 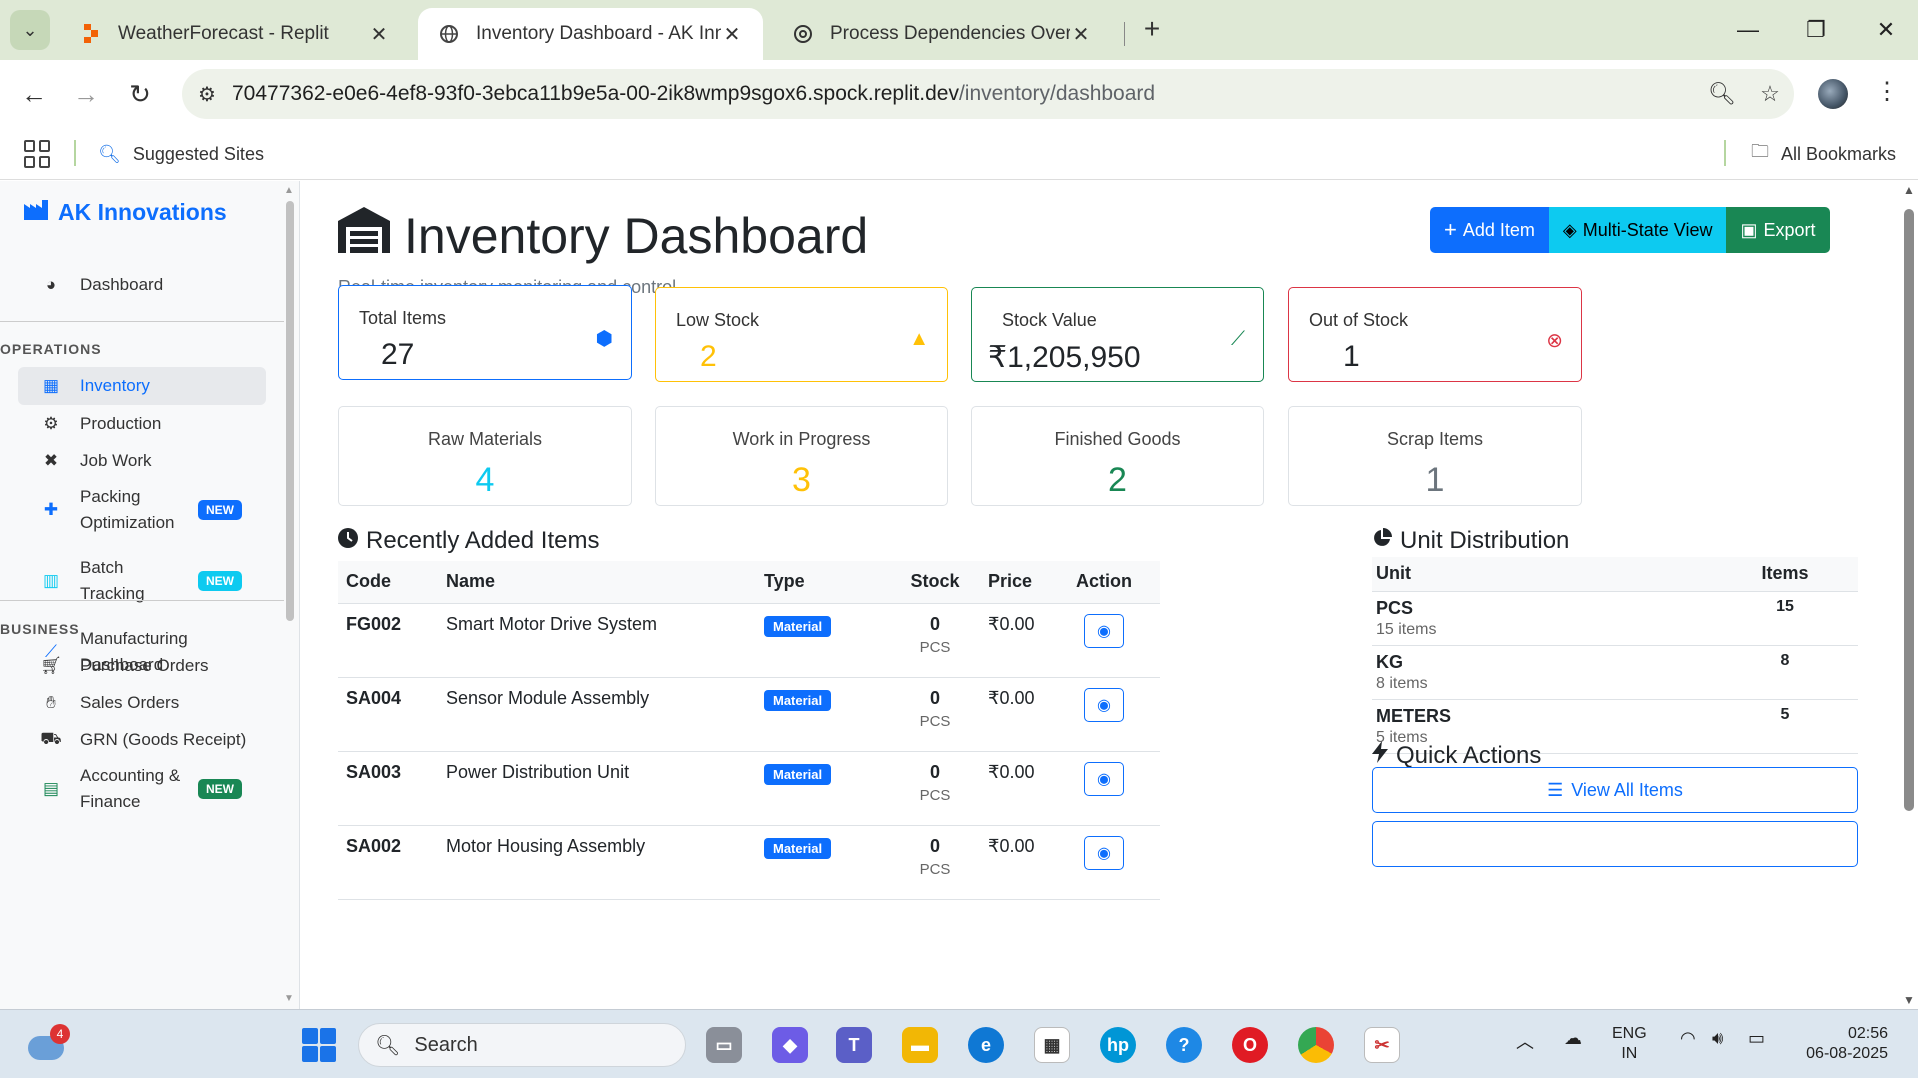 I want to click on volume-icon: 🔊︎, so click(x=1717, y=1038).